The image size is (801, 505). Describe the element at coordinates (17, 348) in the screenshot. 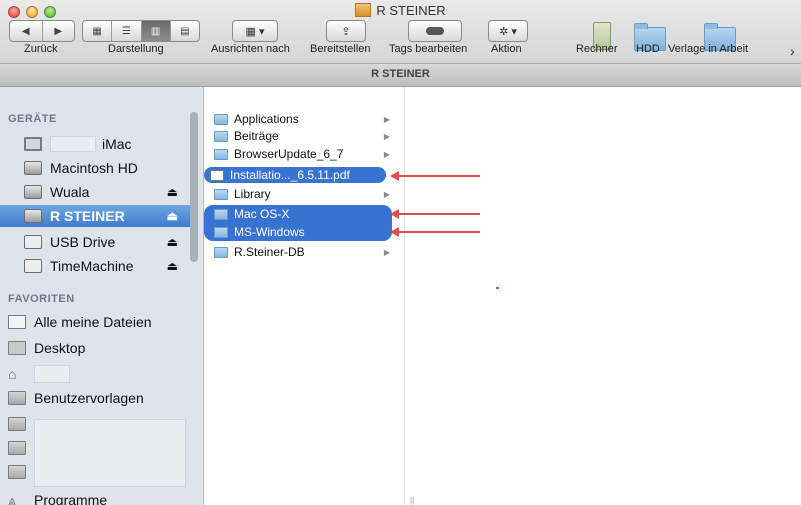

I see `desktop-icon` at that location.